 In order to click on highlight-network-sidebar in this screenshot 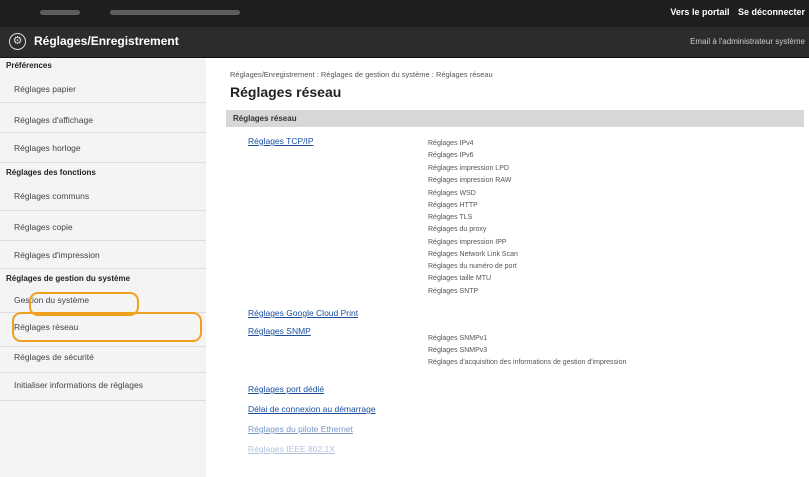, I will do `click(107, 327)`.